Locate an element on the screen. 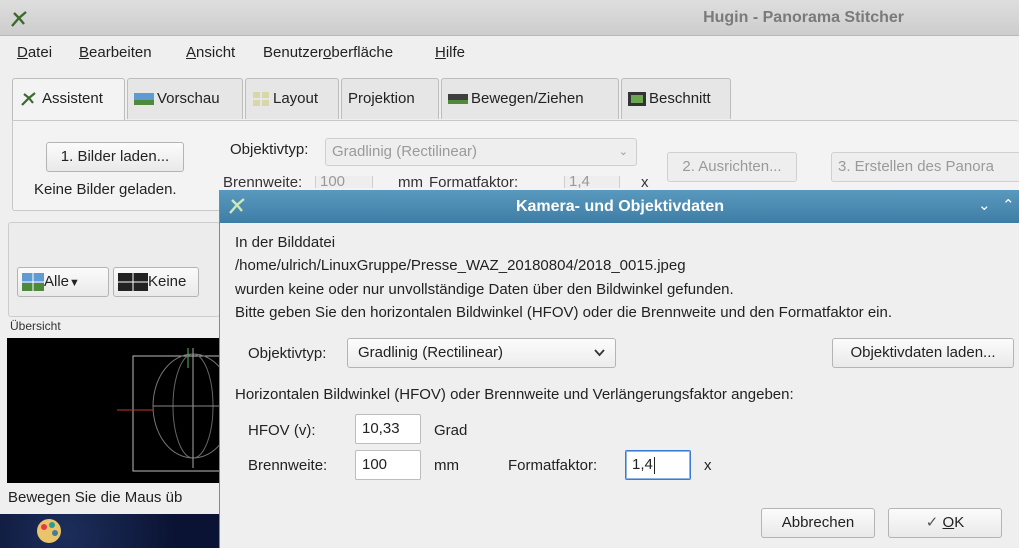 The image size is (1019, 548). menu-hilfe: Hilfe is located at coordinates (450, 52).